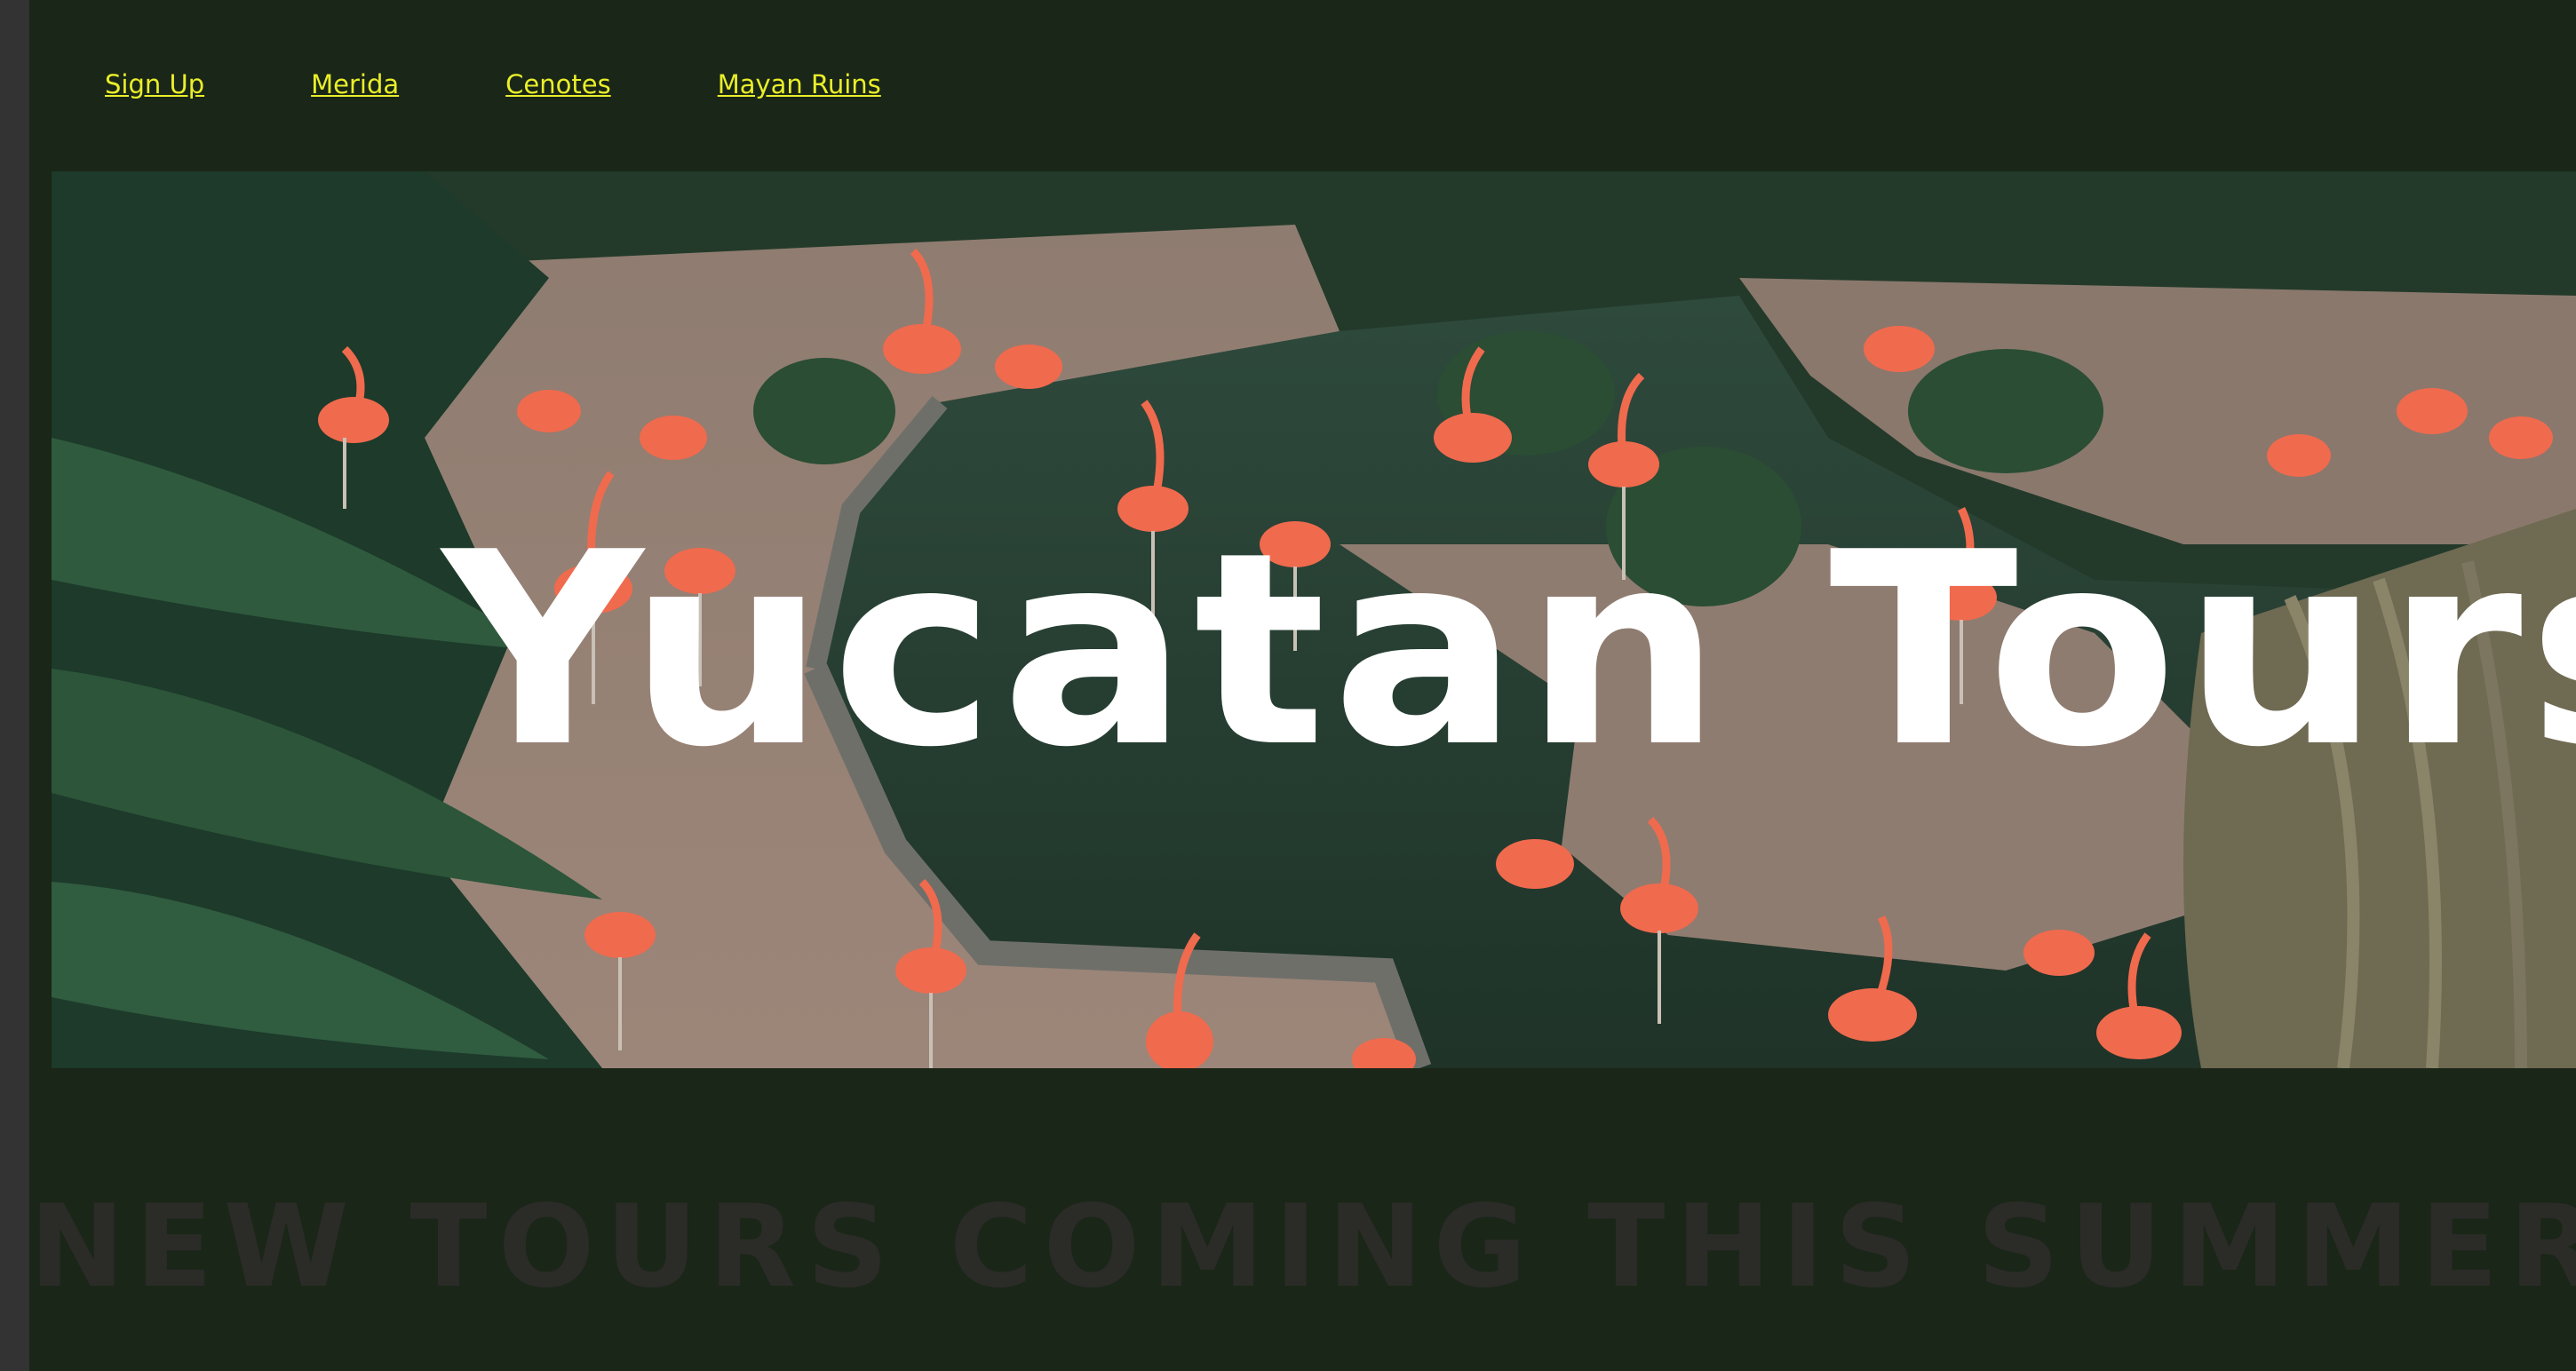 Image resolution: width=2576 pixels, height=1371 pixels. Describe the element at coordinates (558, 84) in the screenshot. I see `nav-link-cenotes: Cenotes` at that location.